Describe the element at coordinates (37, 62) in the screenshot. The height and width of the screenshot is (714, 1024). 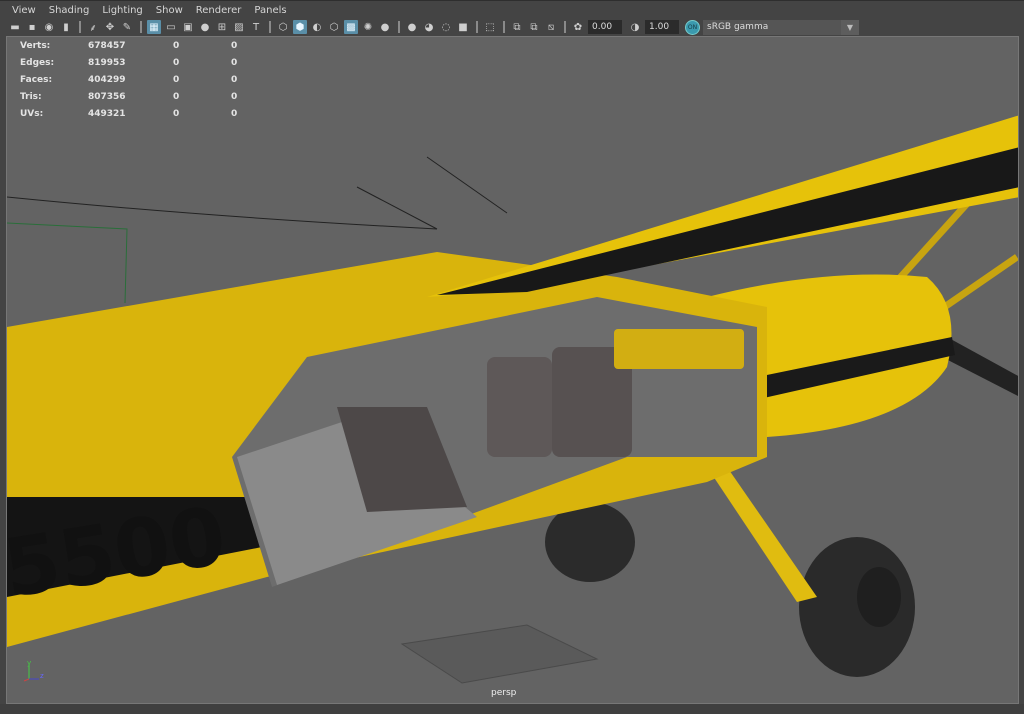
I see `stat-label: Edges:` at that location.